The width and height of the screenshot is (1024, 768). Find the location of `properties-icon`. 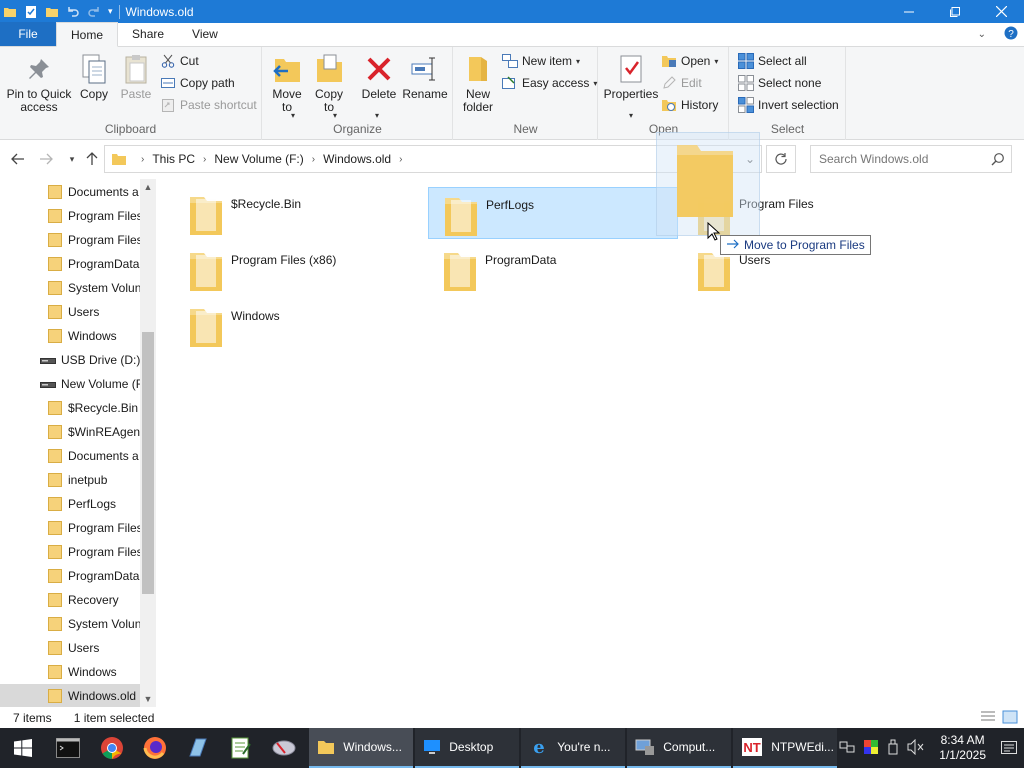

properties-icon is located at coordinates (31, 12).